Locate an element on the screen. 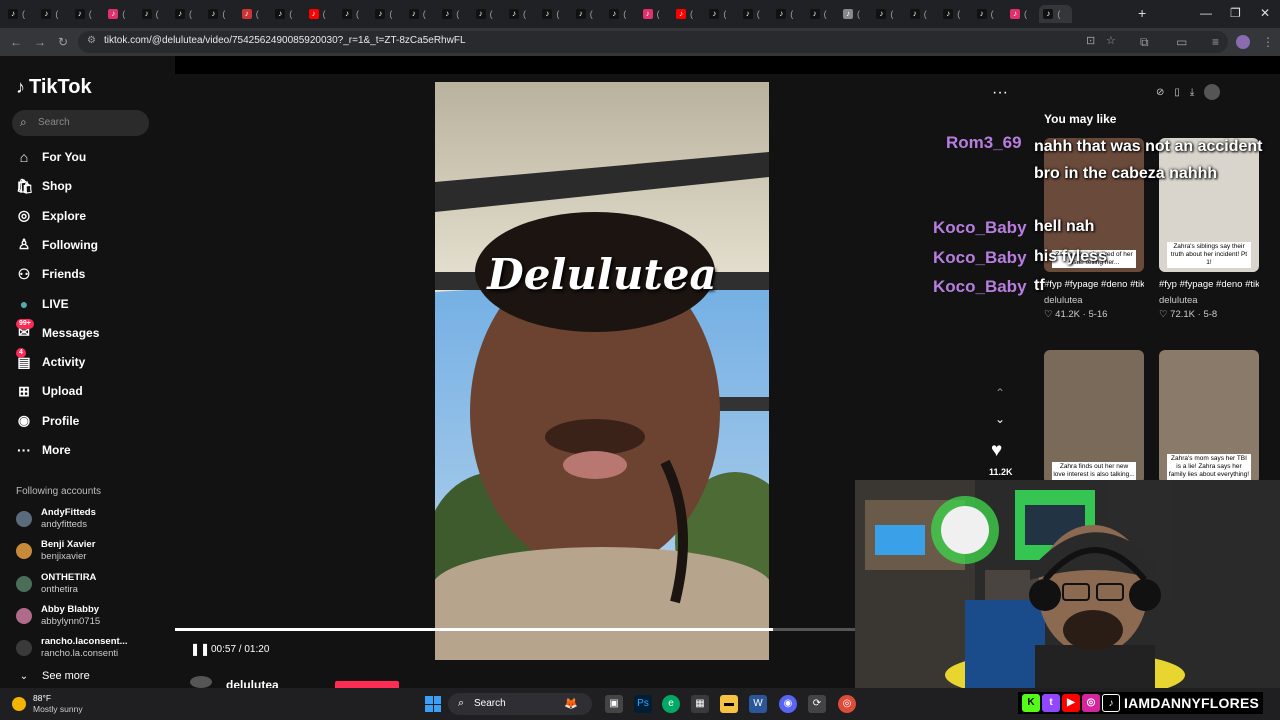  following-account: ONTHETIRA onthetira is located at coordinates (91, 586).